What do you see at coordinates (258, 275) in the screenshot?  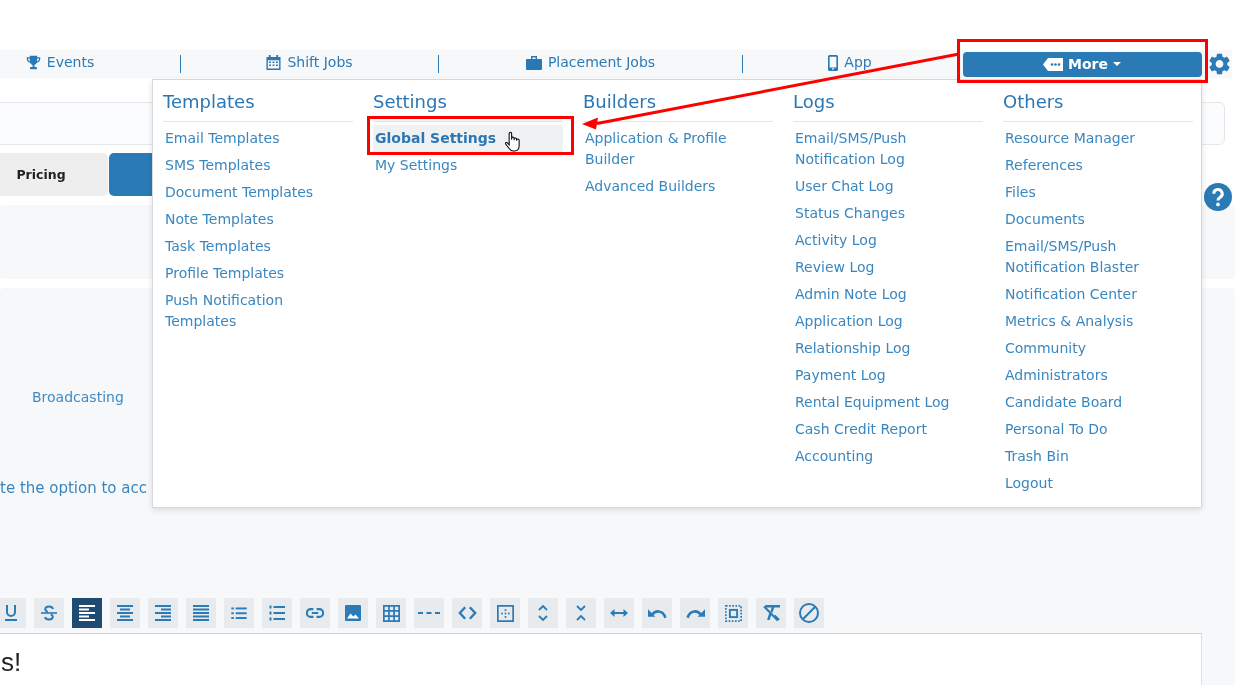 I see `menu-link: Profile Templates` at bounding box center [258, 275].